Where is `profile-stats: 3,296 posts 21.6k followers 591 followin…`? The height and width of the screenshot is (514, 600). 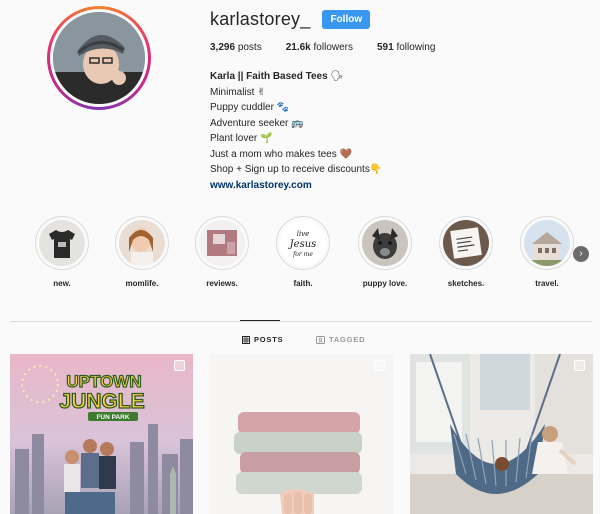
profile-stats: 3,296 posts 21.6k followers 591 followin… is located at coordinates (334, 47).